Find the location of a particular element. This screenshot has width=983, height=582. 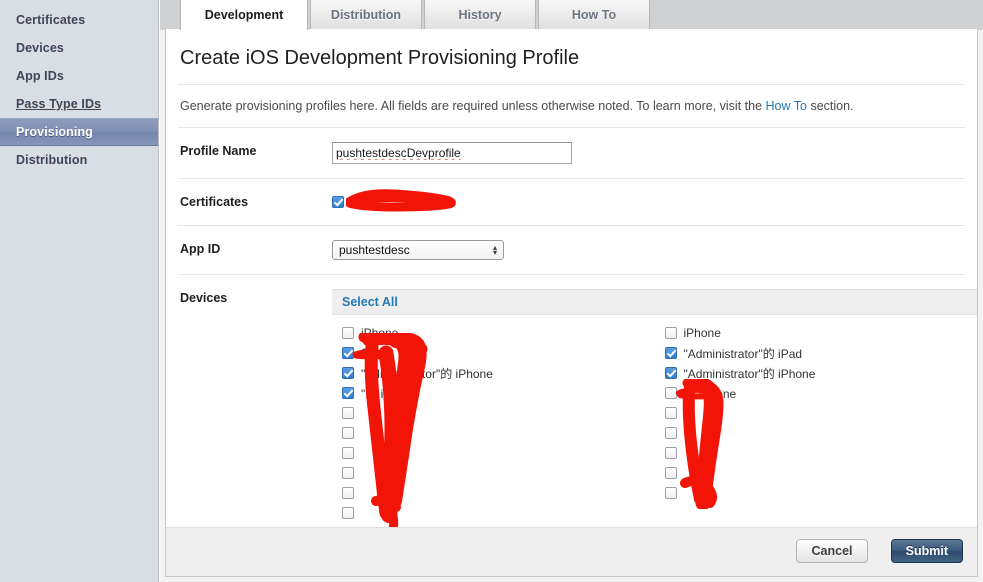

device-name: 02 is located at coordinates (368, 353).